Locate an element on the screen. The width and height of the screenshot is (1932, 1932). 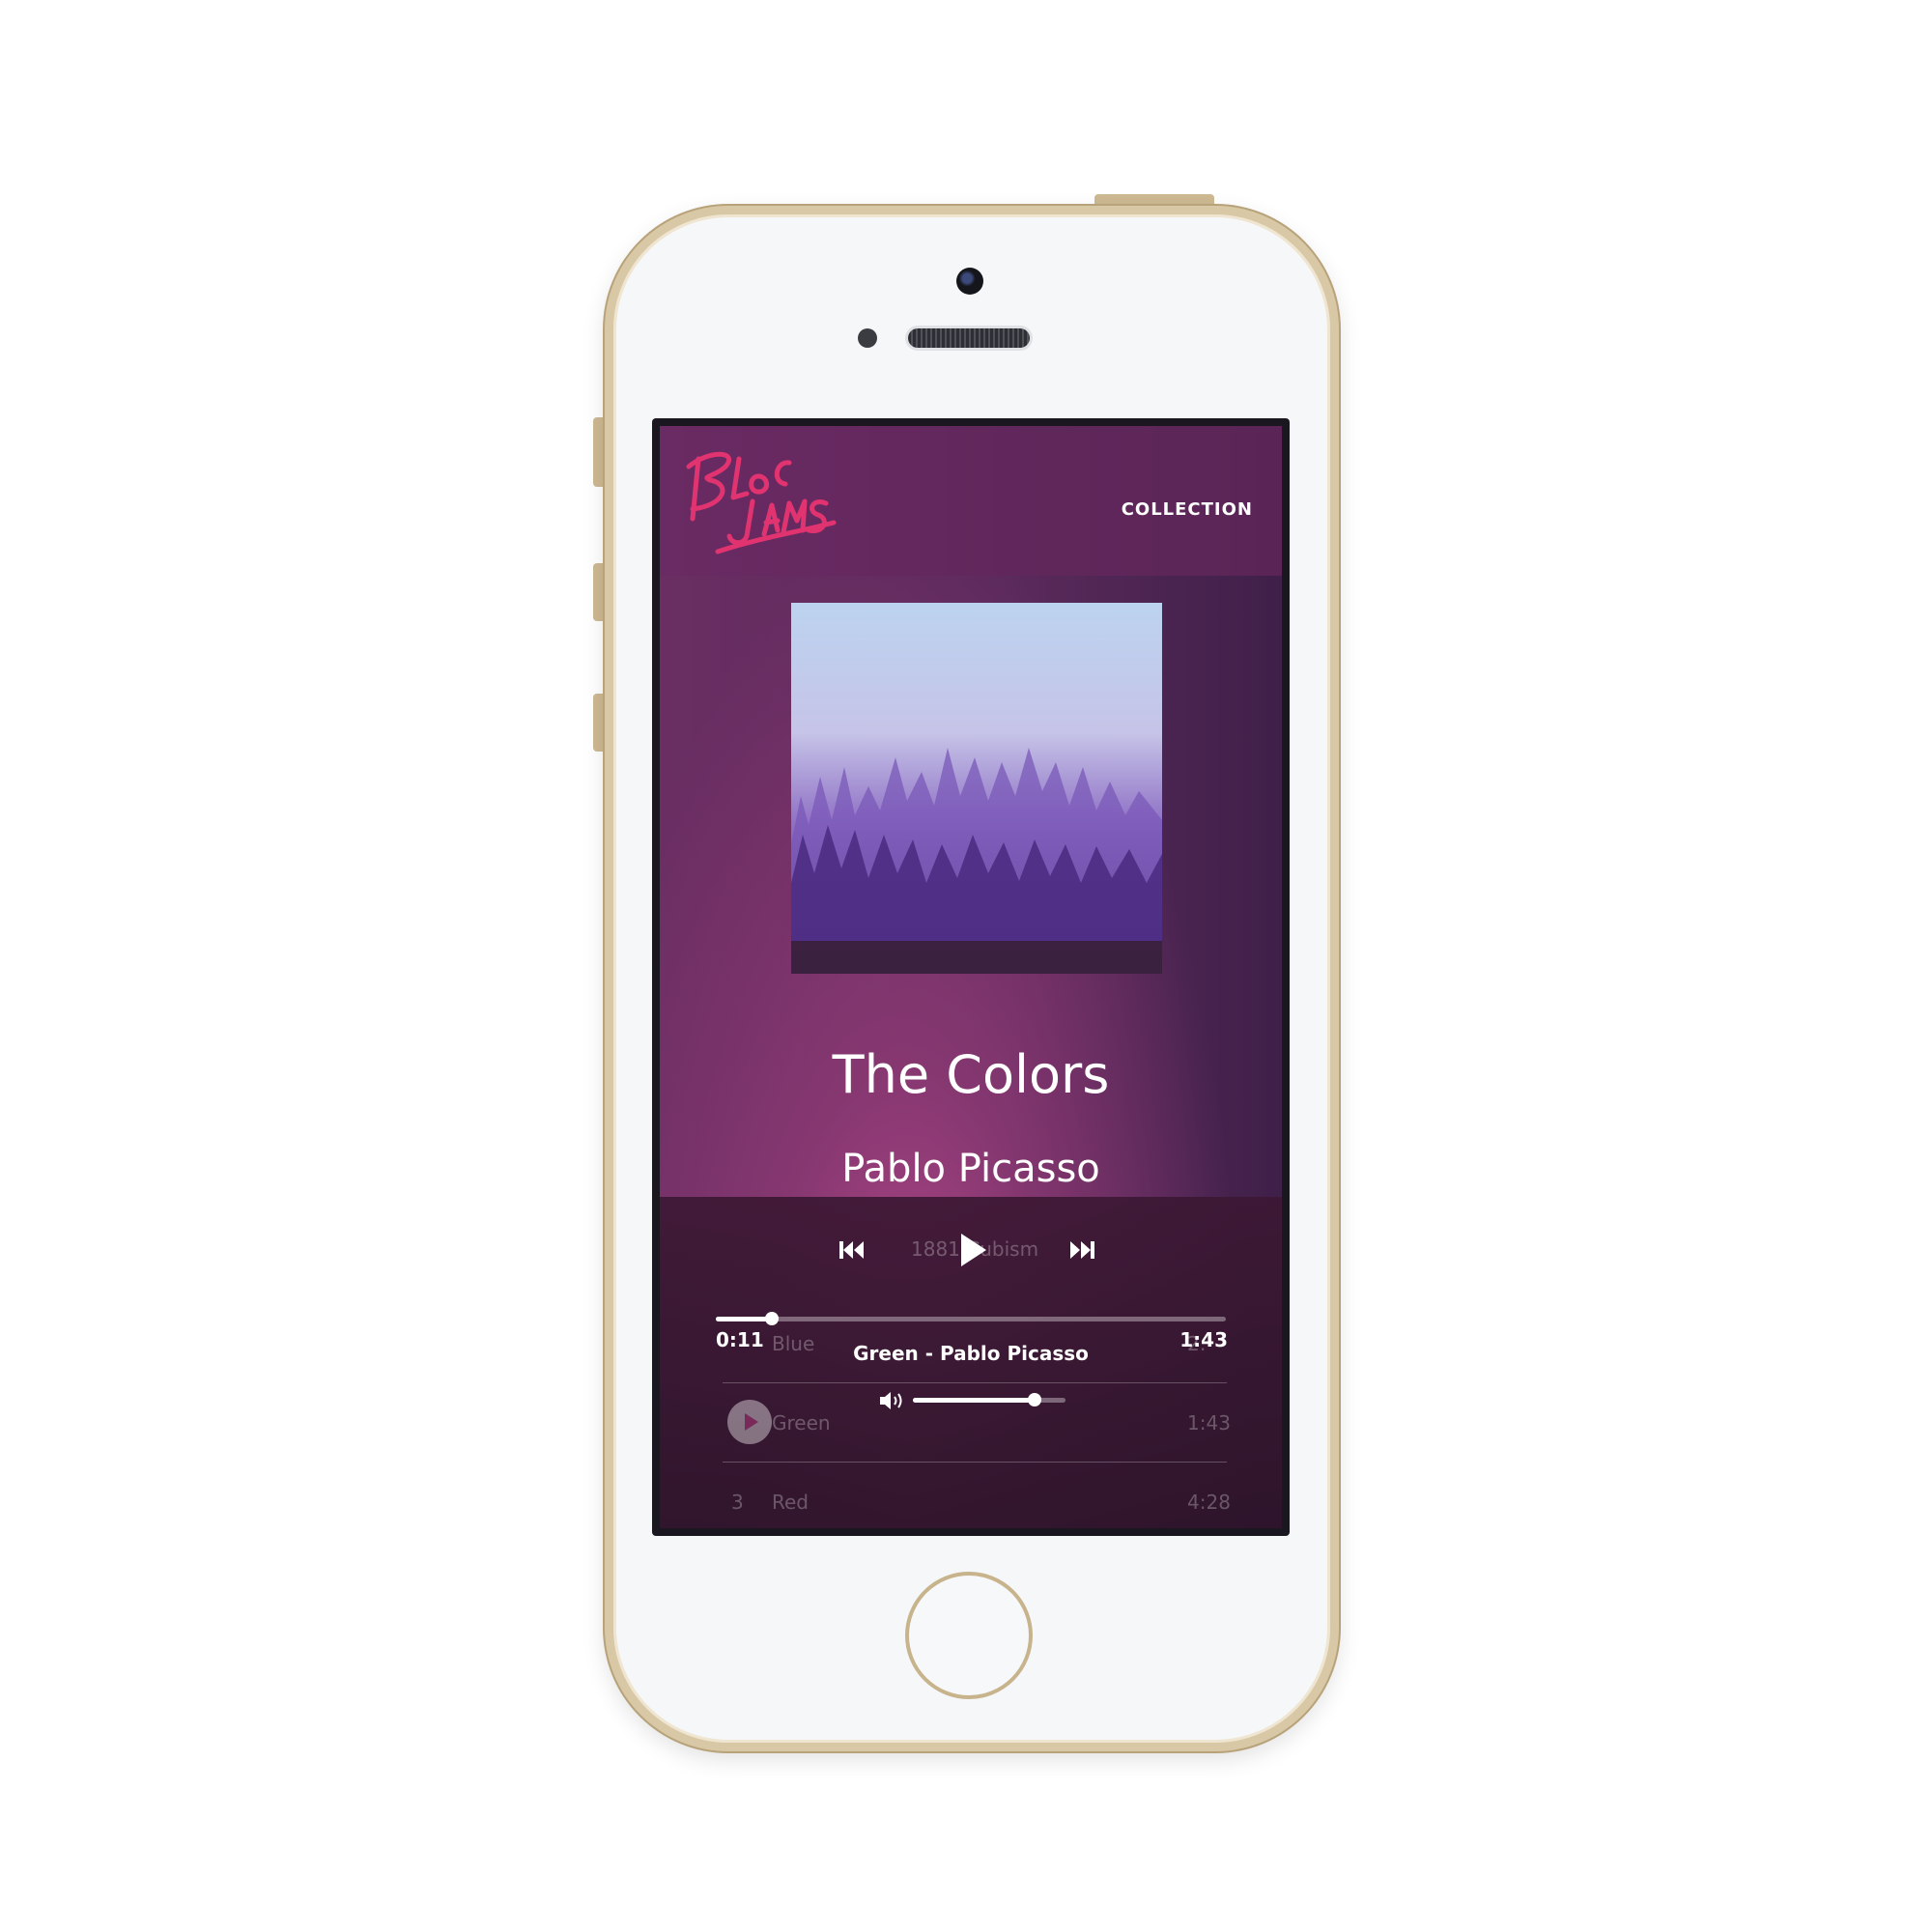
earpiece-speaker is located at coordinates (969, 338).